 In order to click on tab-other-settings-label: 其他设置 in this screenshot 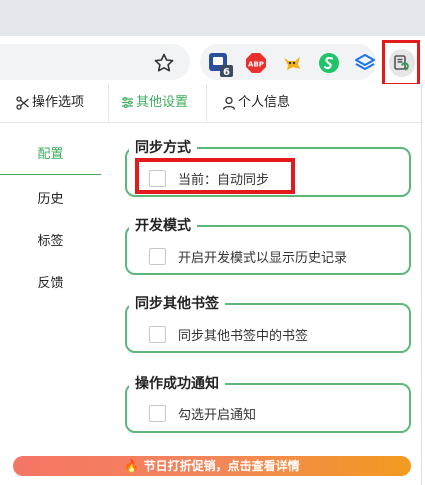, I will do `click(162, 102)`.